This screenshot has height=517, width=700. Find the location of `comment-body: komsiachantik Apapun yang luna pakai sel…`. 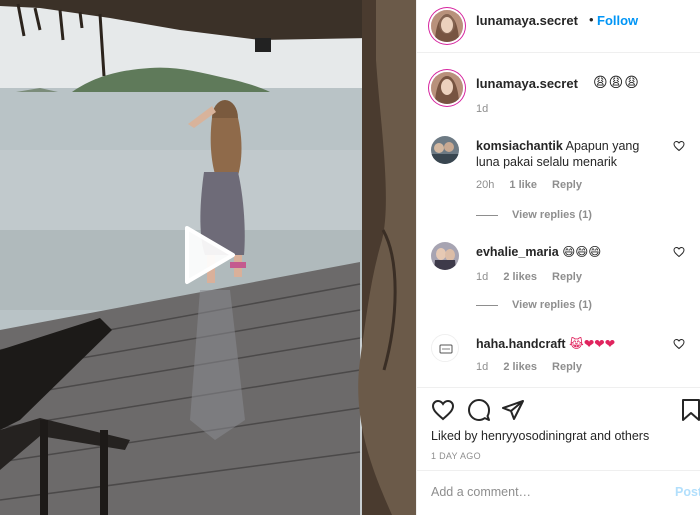

comment-body: komsiachantik Apapun yang luna pakai sel… is located at coordinates (571, 154).